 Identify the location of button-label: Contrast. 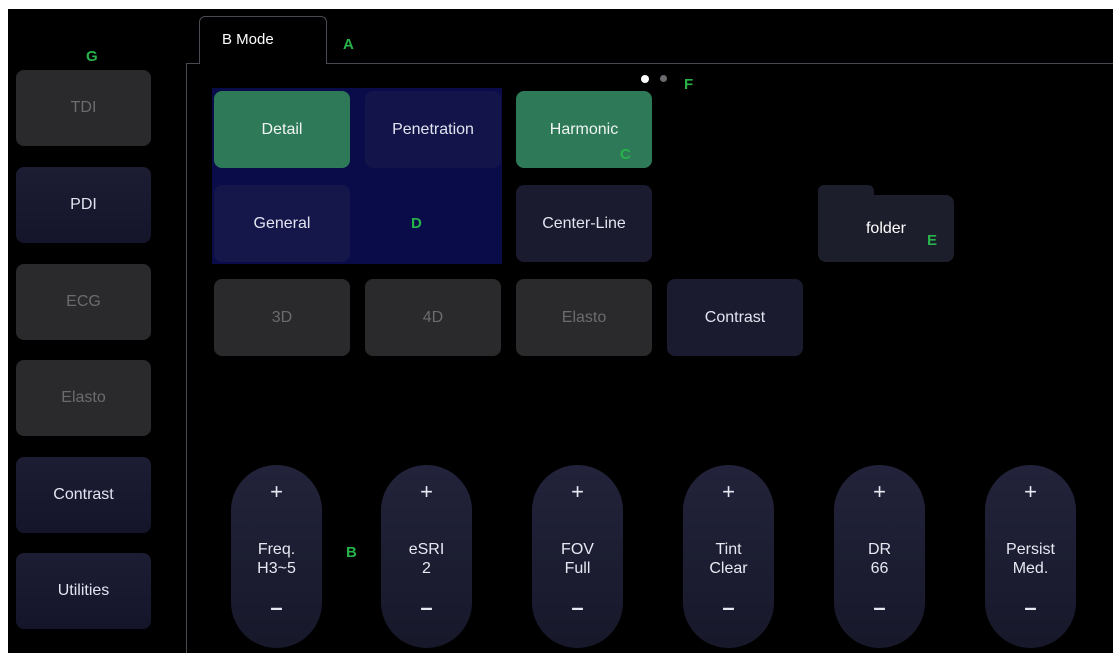
(735, 317).